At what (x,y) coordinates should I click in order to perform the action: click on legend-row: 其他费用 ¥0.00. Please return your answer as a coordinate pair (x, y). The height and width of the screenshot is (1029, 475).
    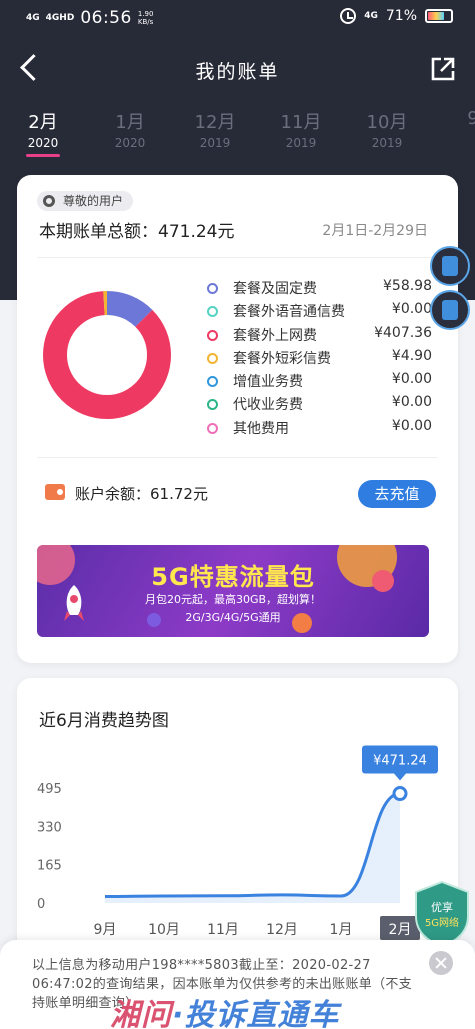
    Looking at the image, I should click on (319, 429).